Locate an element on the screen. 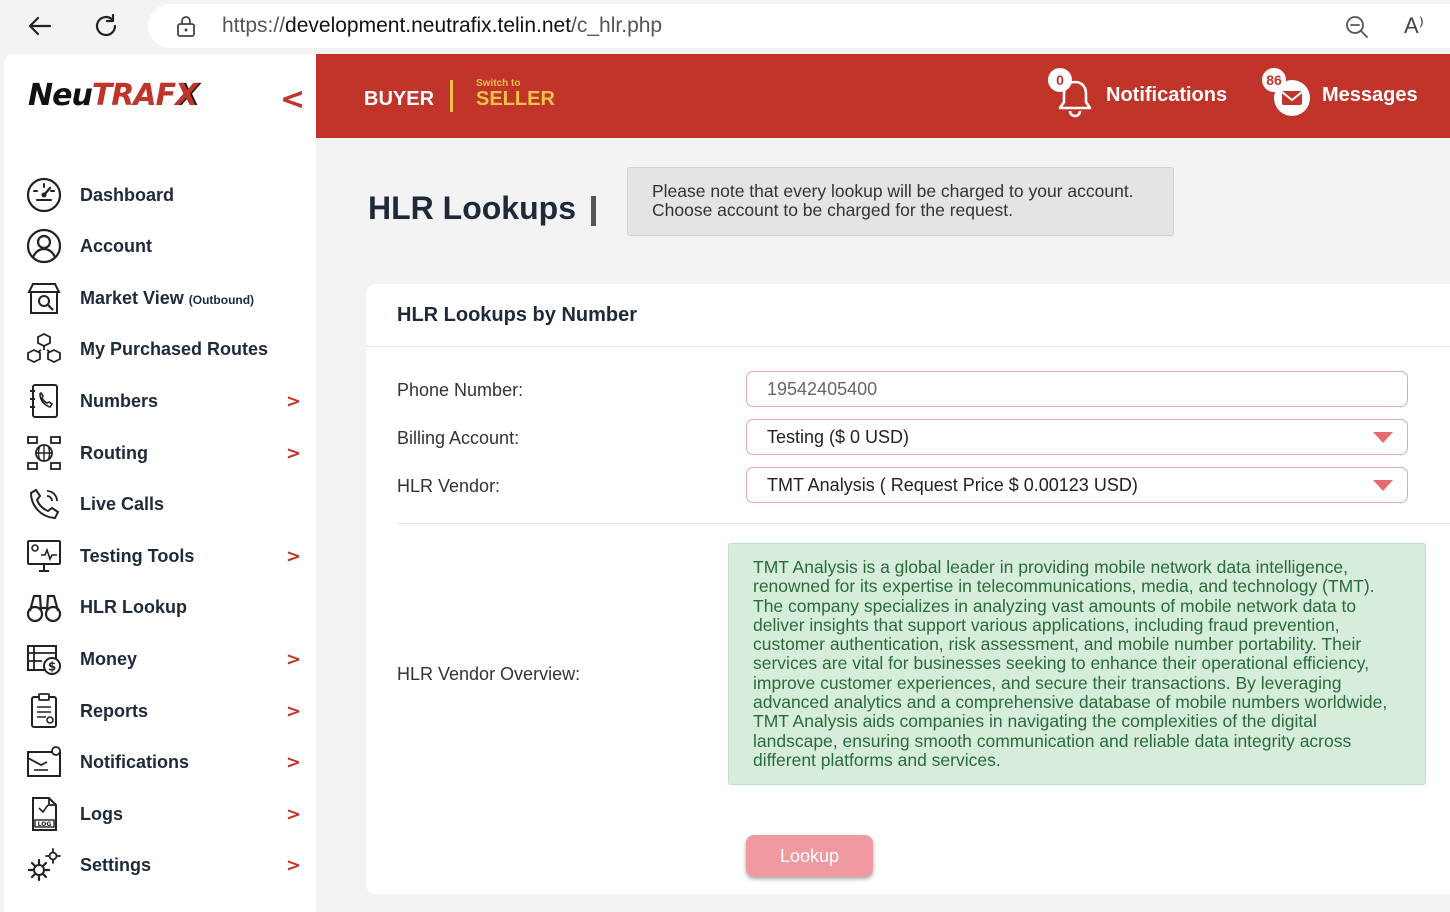  hlr-vendor-label: HLR Vendor: is located at coordinates (449, 486).